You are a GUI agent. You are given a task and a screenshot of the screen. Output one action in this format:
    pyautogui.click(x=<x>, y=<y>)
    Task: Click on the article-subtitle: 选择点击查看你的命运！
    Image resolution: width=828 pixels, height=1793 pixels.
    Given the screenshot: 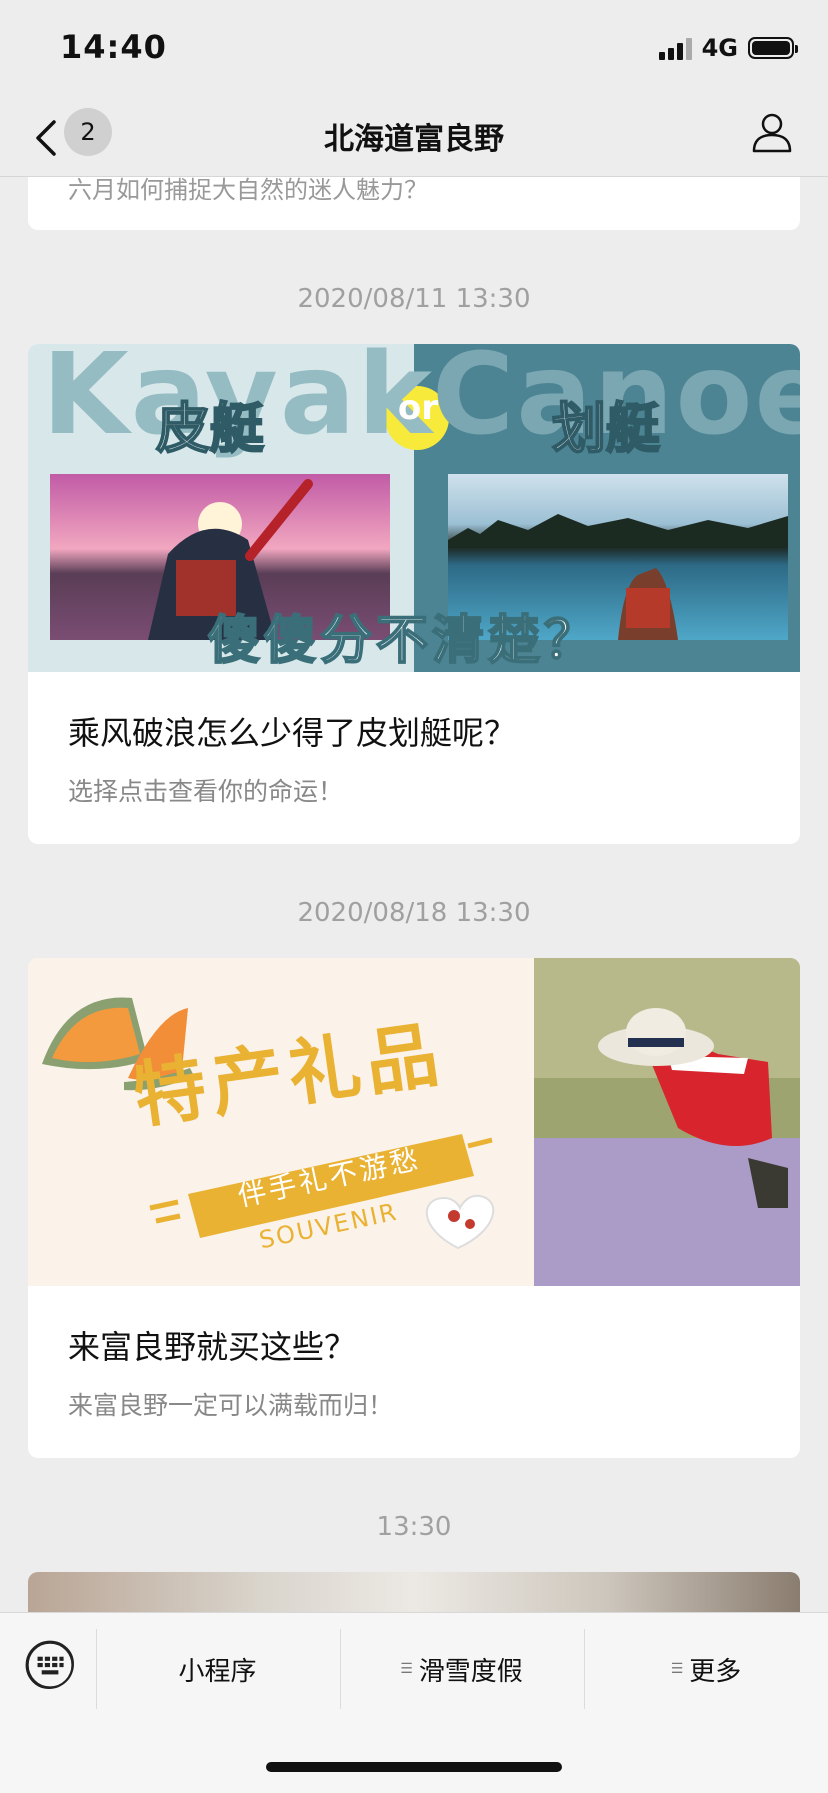 What is the action you would take?
    pyautogui.click(x=206, y=791)
    